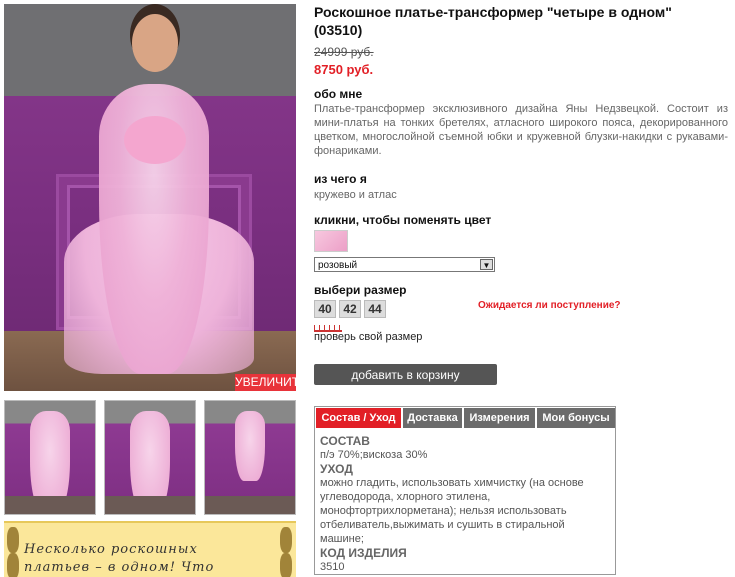 The width and height of the screenshot is (735, 577). What do you see at coordinates (368, 337) in the screenshot?
I see `check-size-link: проверь свой размер` at bounding box center [368, 337].